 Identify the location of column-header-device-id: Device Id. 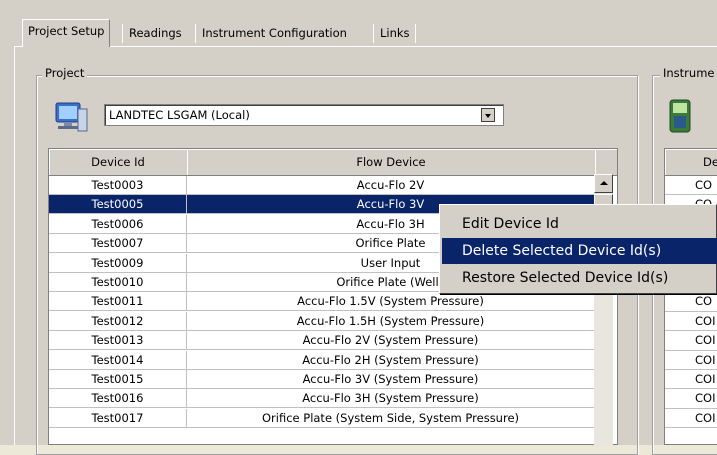
(118, 162).